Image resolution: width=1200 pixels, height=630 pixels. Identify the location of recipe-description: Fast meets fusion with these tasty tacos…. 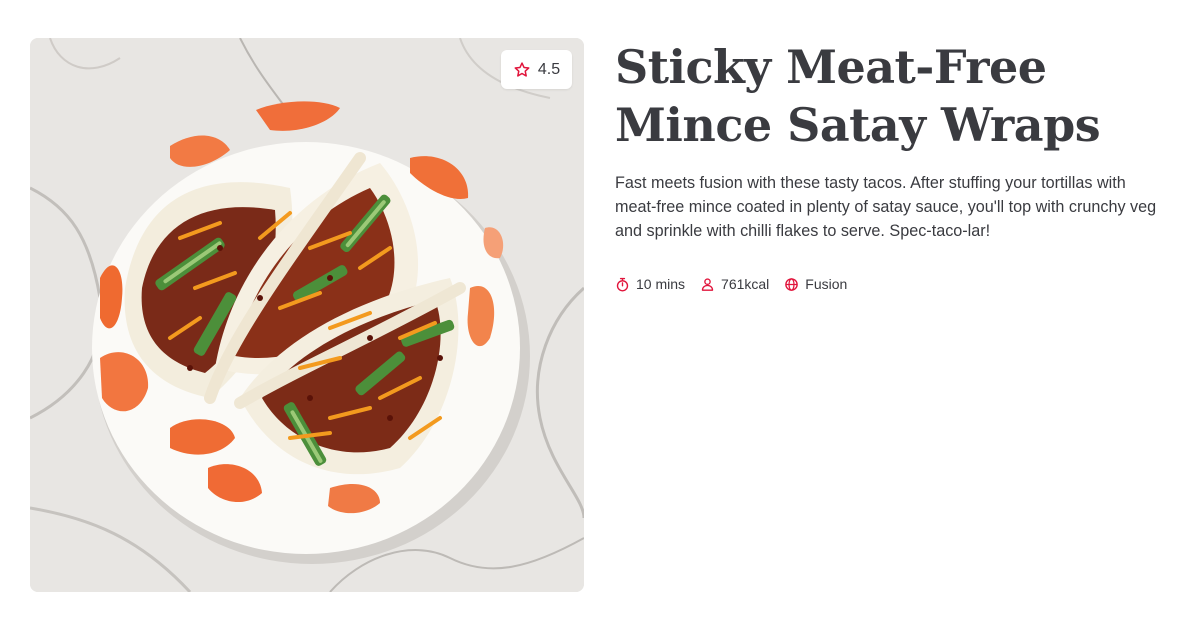
(886, 207).